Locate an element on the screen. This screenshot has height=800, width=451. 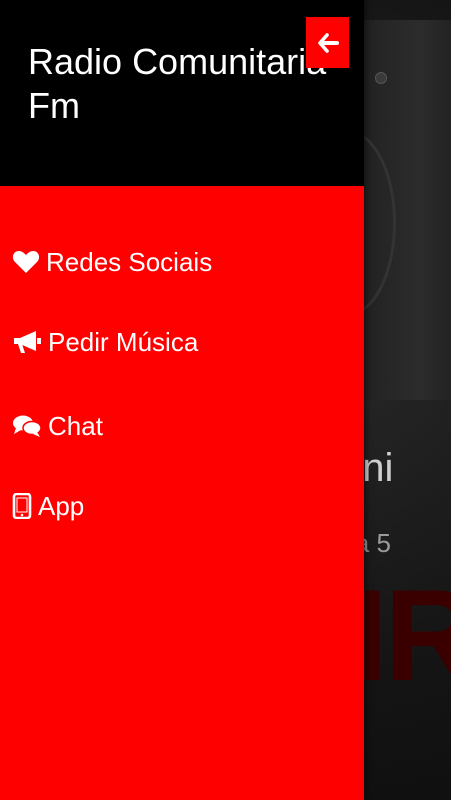
background-text-line3: IR is located at coordinates (401, 635).